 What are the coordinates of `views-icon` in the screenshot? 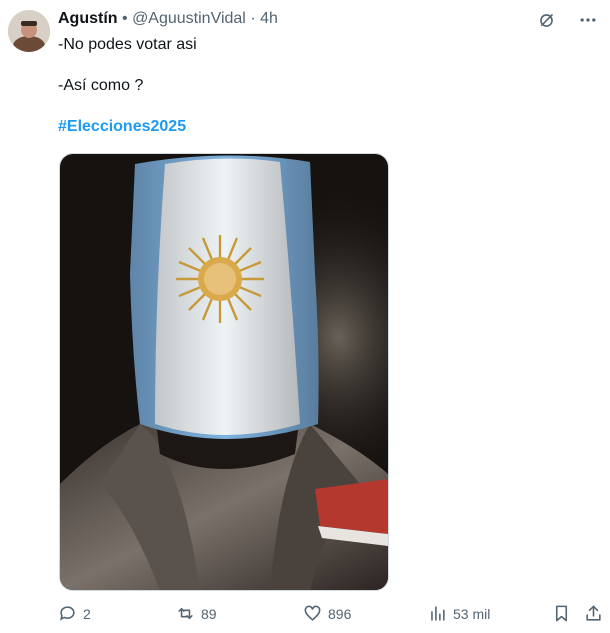 It's located at (438, 613).